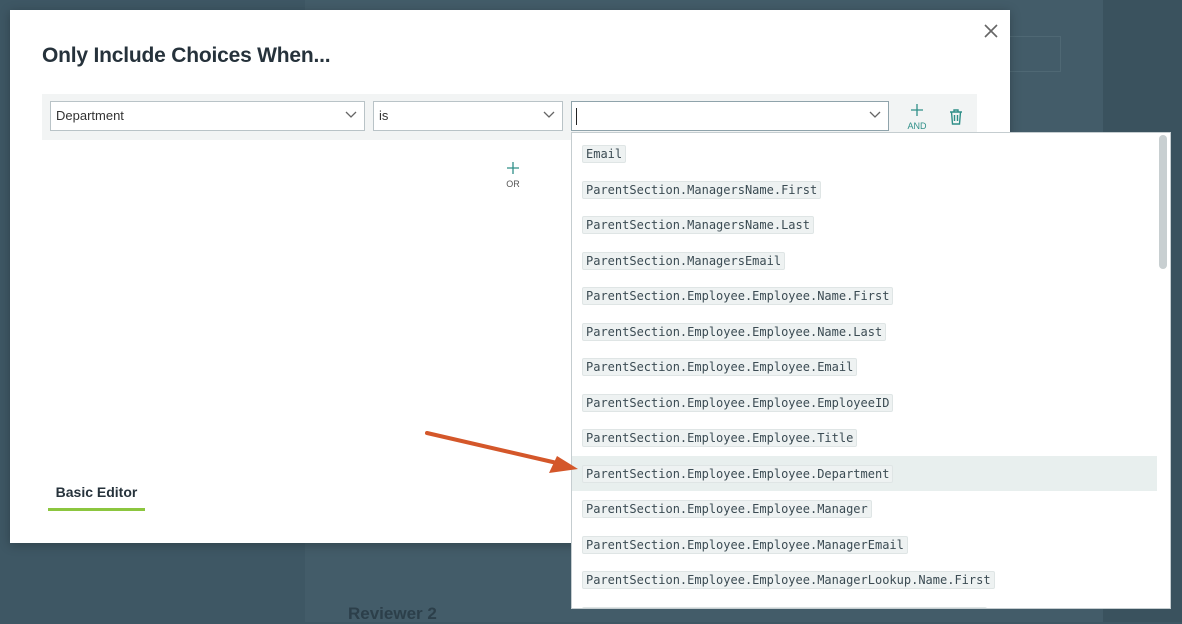 Image resolution: width=1182 pixels, height=624 pixels. Describe the element at coordinates (207, 116) in the screenshot. I see `field-select: Department` at that location.